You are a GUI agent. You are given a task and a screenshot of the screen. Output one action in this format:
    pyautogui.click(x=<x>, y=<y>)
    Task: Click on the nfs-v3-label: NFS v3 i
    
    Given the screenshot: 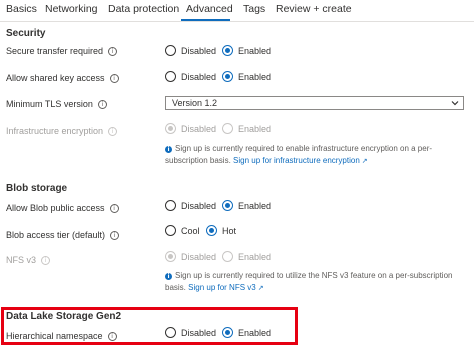 What is the action you would take?
    pyautogui.click(x=28, y=260)
    